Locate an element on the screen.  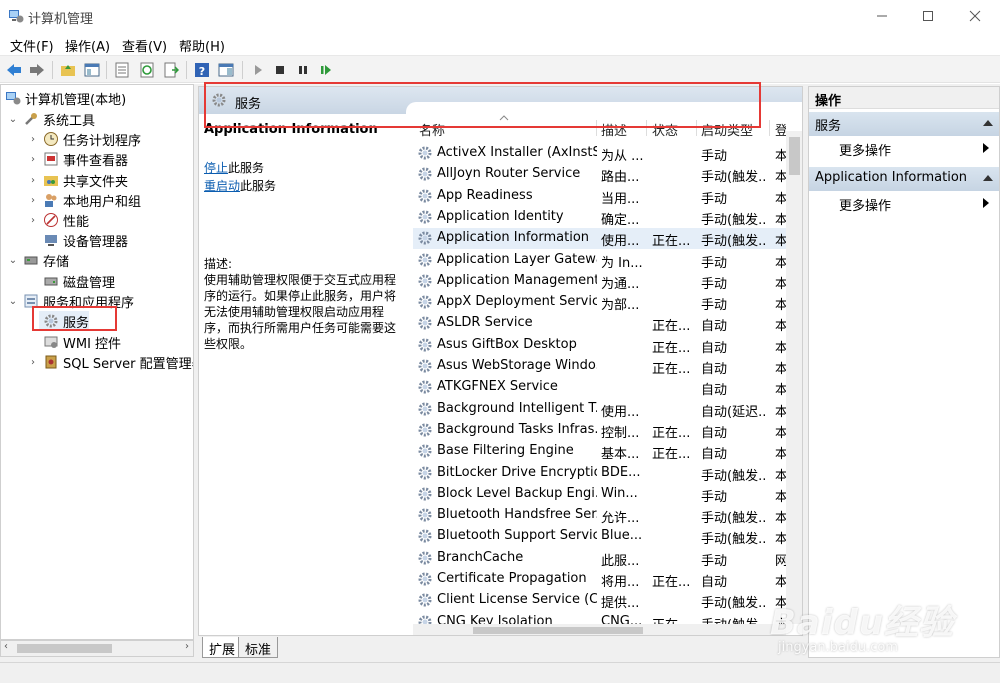
scroll-right-icon: › is located at coordinates (187, 646).